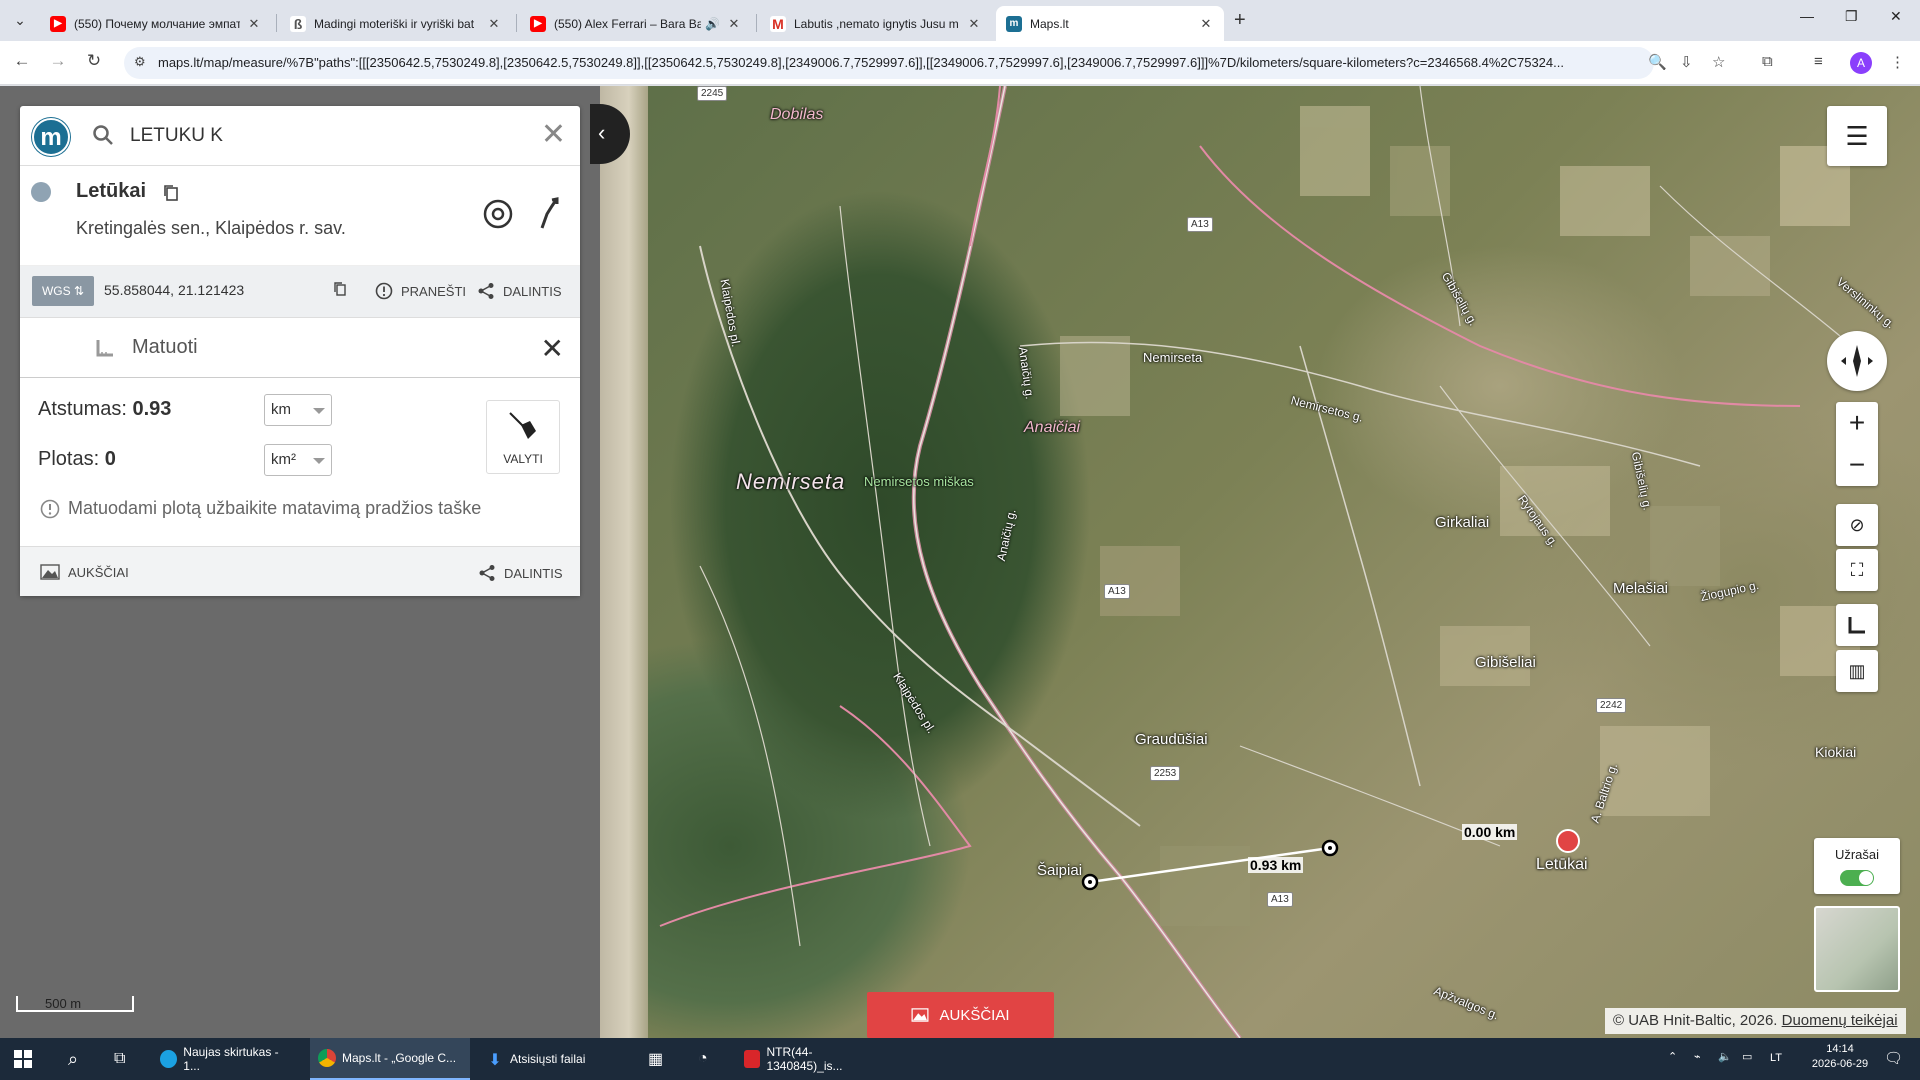 Image resolution: width=1920 pixels, height=1080 pixels. I want to click on map-label: Anaičiai, so click(1052, 427).